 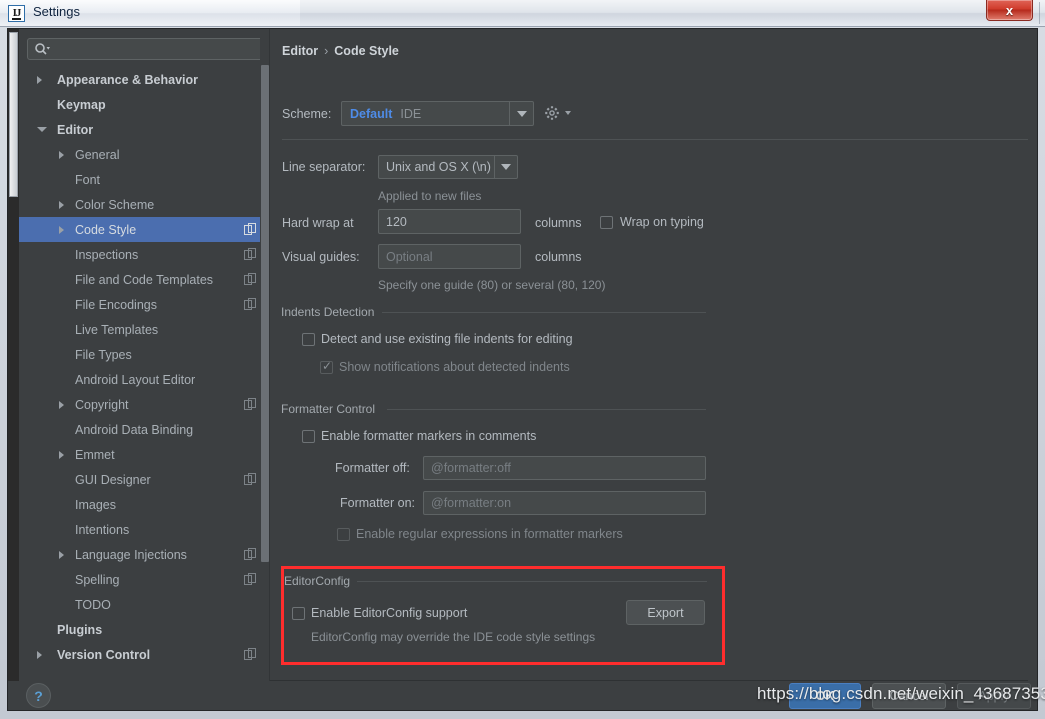 What do you see at coordinates (144, 179) in the screenshot?
I see `sidebar-item-font: Font` at bounding box center [144, 179].